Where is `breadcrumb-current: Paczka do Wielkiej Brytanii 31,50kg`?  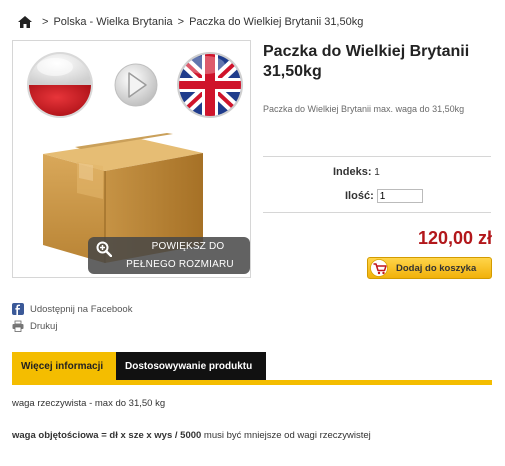
breadcrumb-current: Paczka do Wielkiej Brytanii 31,50kg is located at coordinates (276, 22).